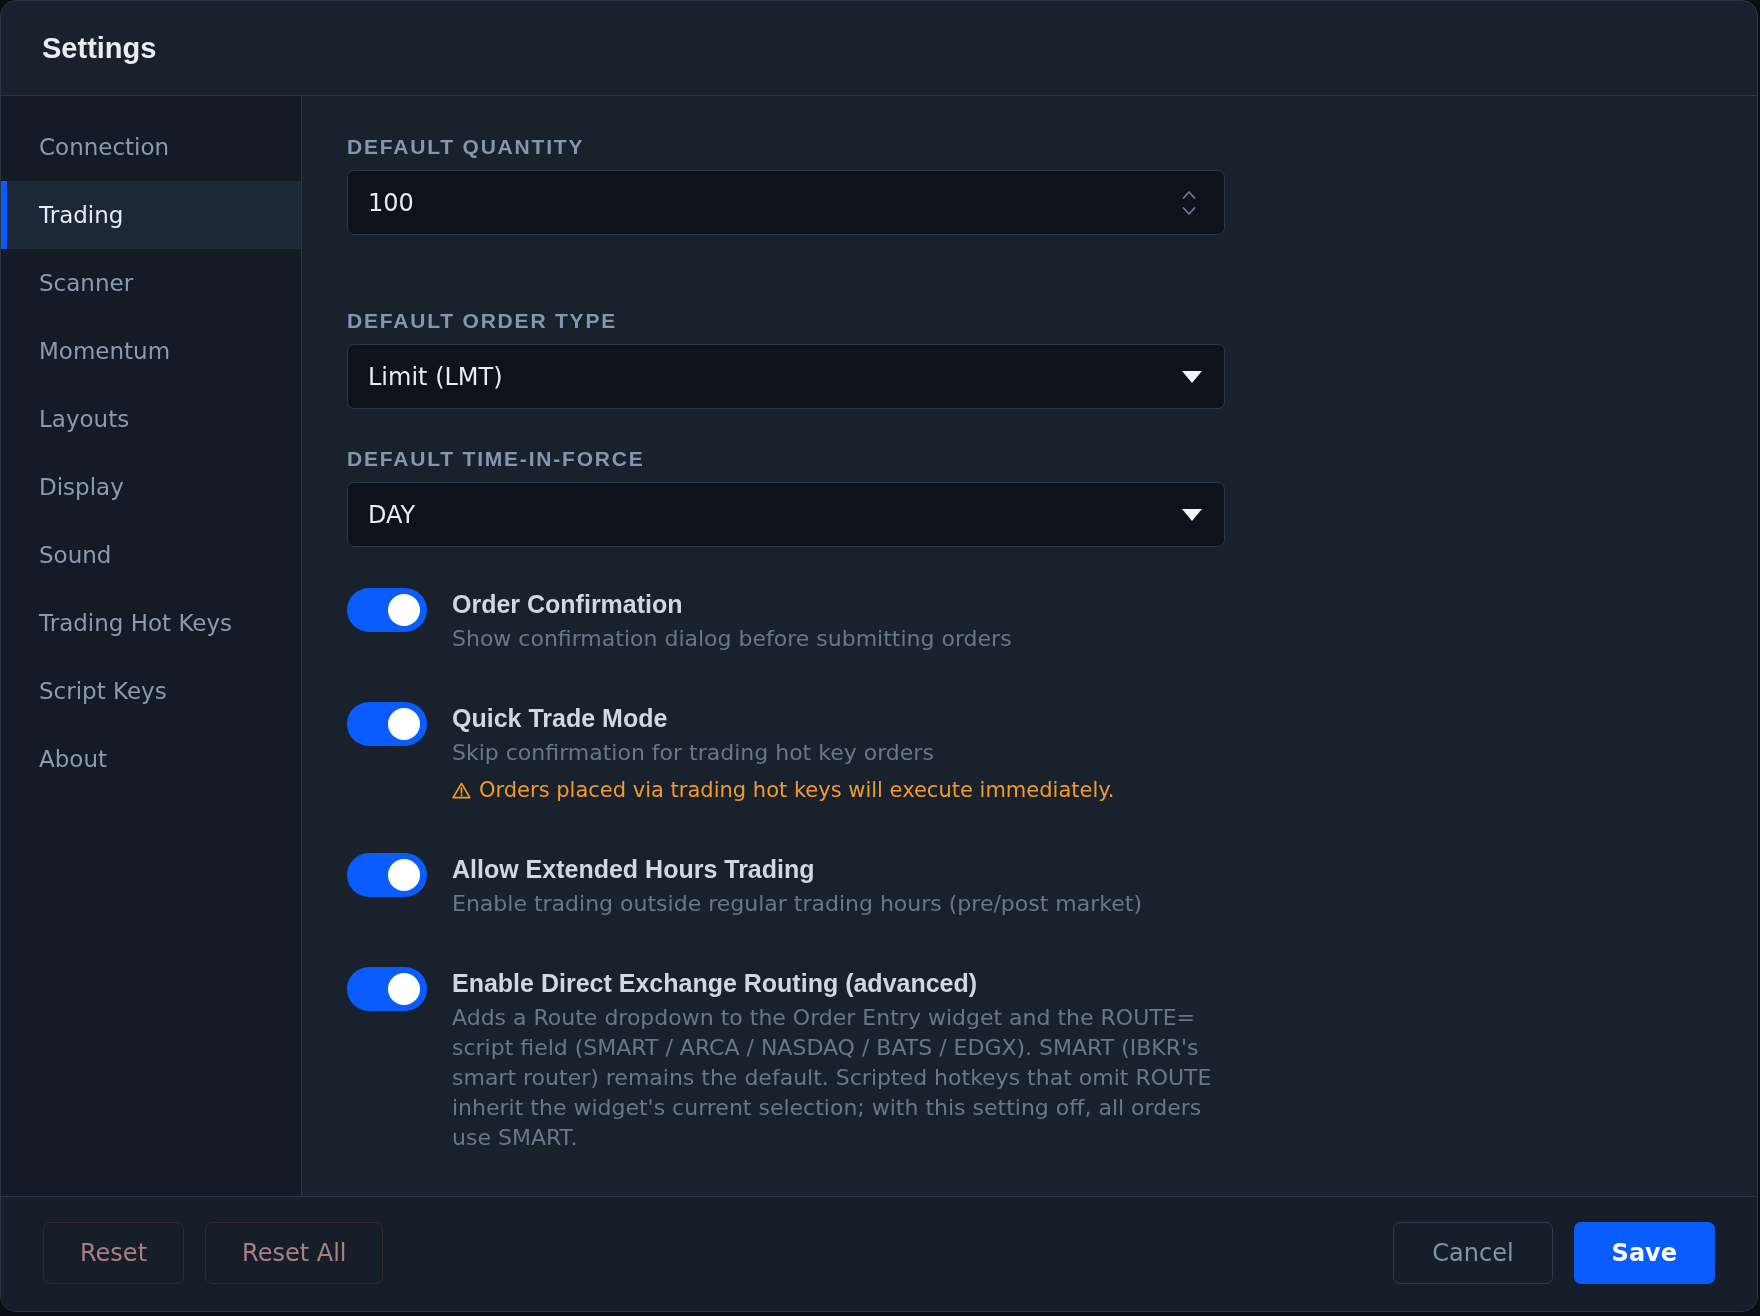  Describe the element at coordinates (114, 1253) in the screenshot. I see `footer-button: Reset` at that location.